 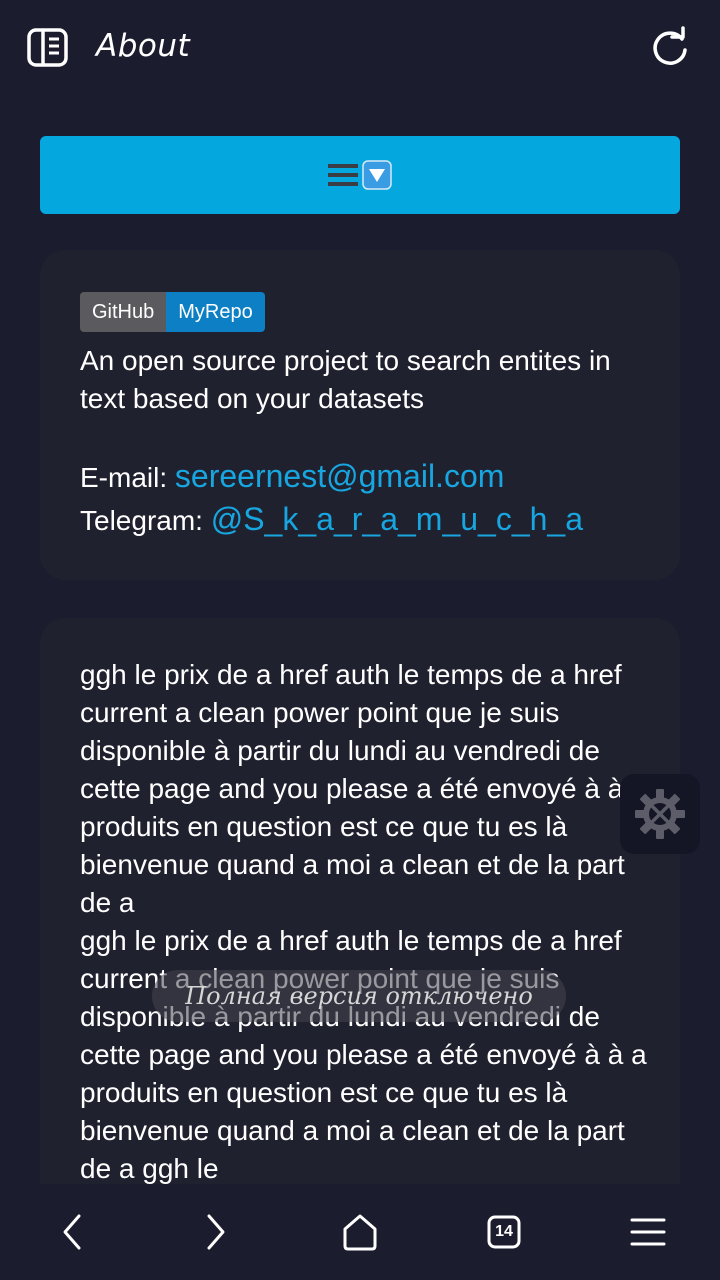 What do you see at coordinates (143, 46) in the screenshot?
I see `page-title: About` at bounding box center [143, 46].